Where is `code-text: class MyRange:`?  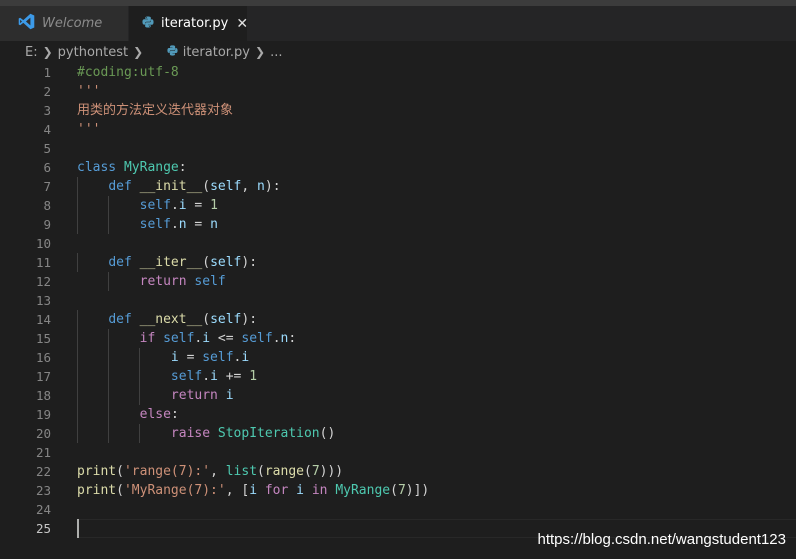 code-text: class MyRange: is located at coordinates (132, 167).